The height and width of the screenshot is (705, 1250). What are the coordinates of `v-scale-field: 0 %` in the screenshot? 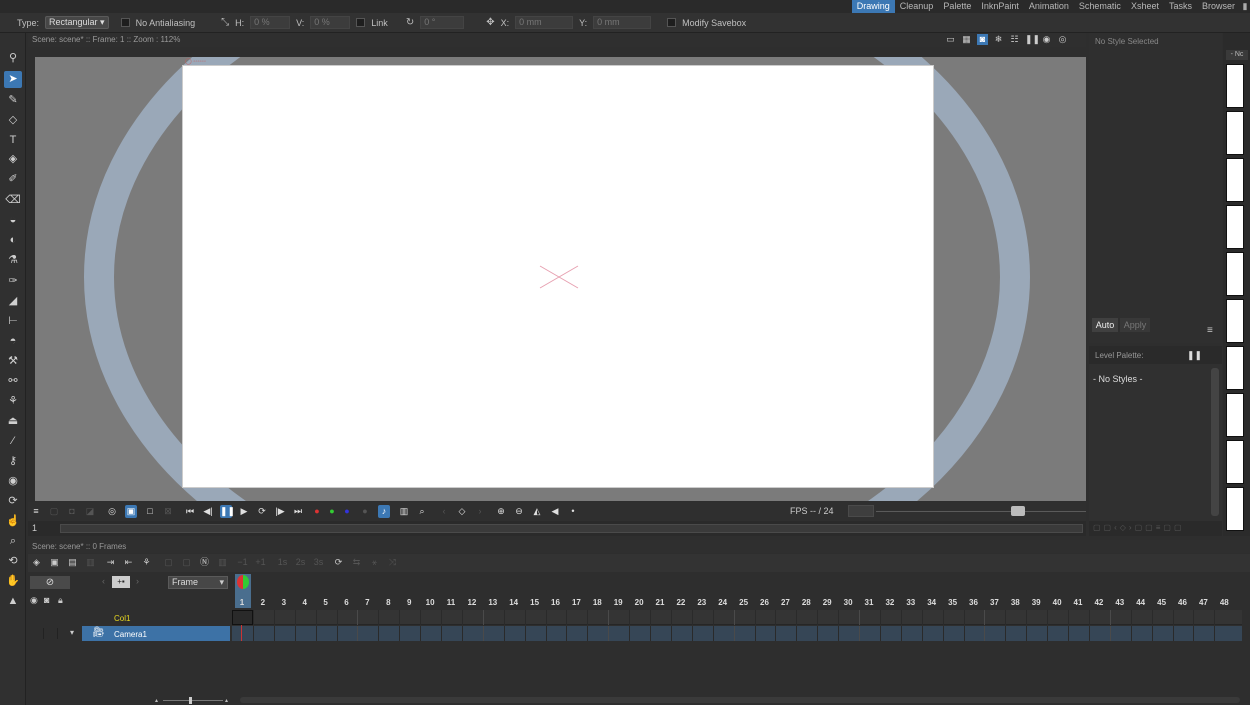 It's located at (330, 22).